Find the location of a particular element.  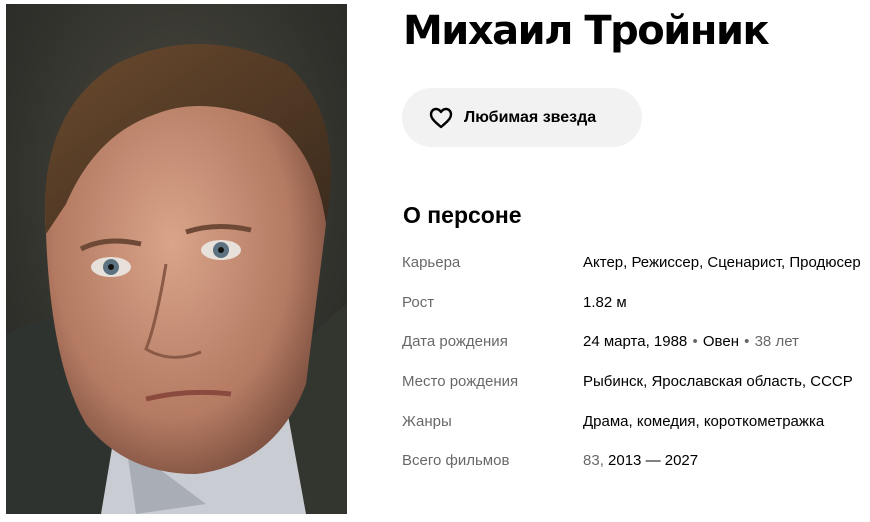

films-years-link: 2013 — 2027 is located at coordinates (653, 460).